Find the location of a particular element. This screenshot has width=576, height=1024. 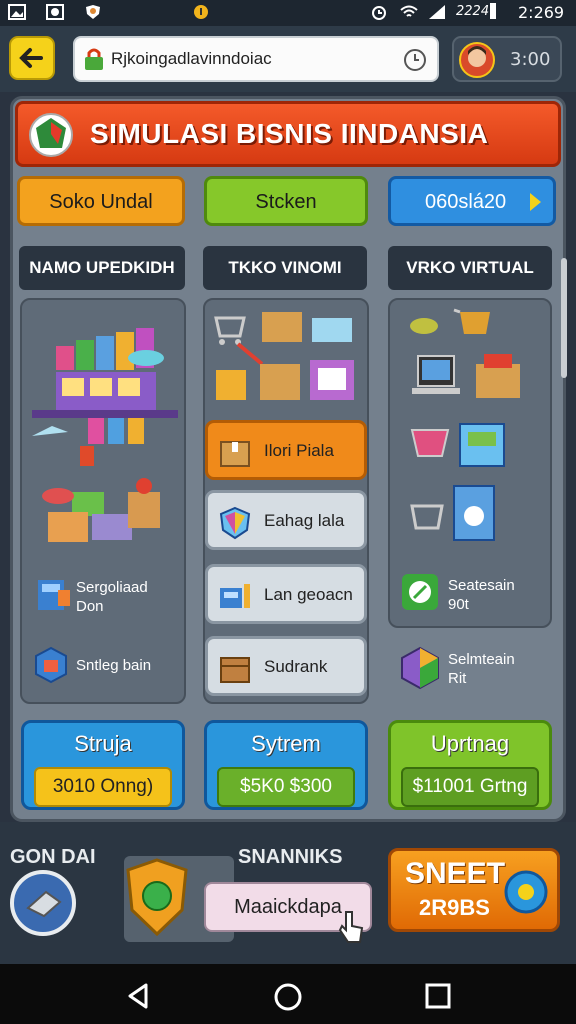

column-header-3: VRKO VIRTUAL is located at coordinates (470, 268).